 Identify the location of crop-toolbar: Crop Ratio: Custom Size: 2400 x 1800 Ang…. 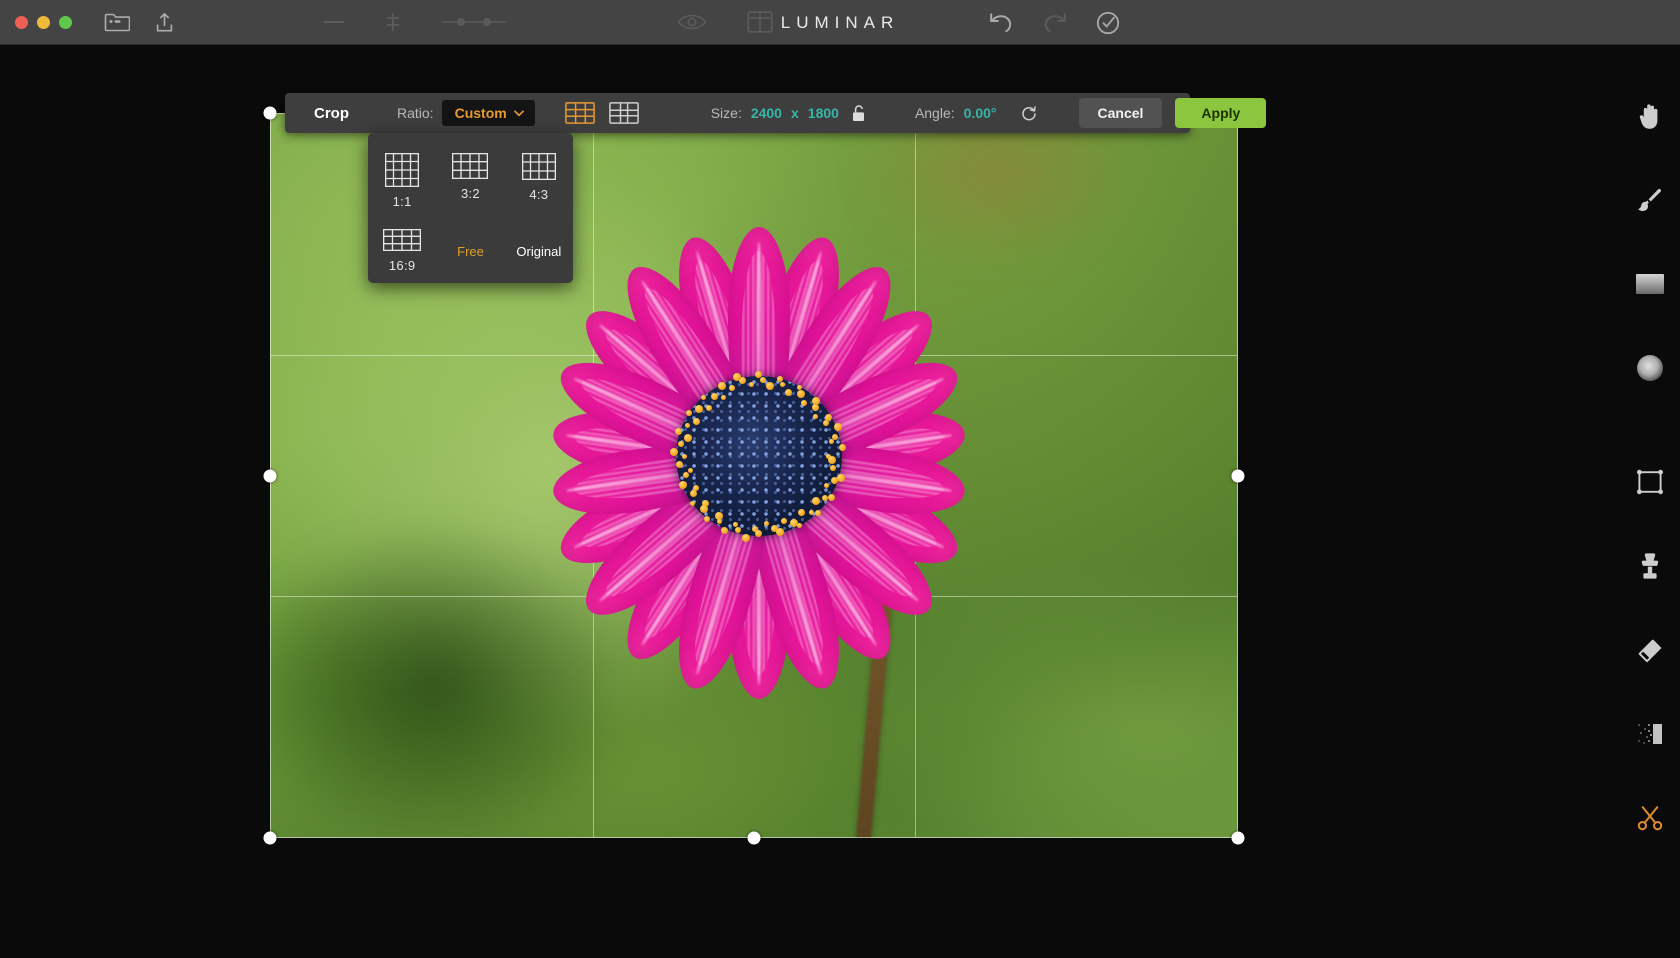
(776, 113).